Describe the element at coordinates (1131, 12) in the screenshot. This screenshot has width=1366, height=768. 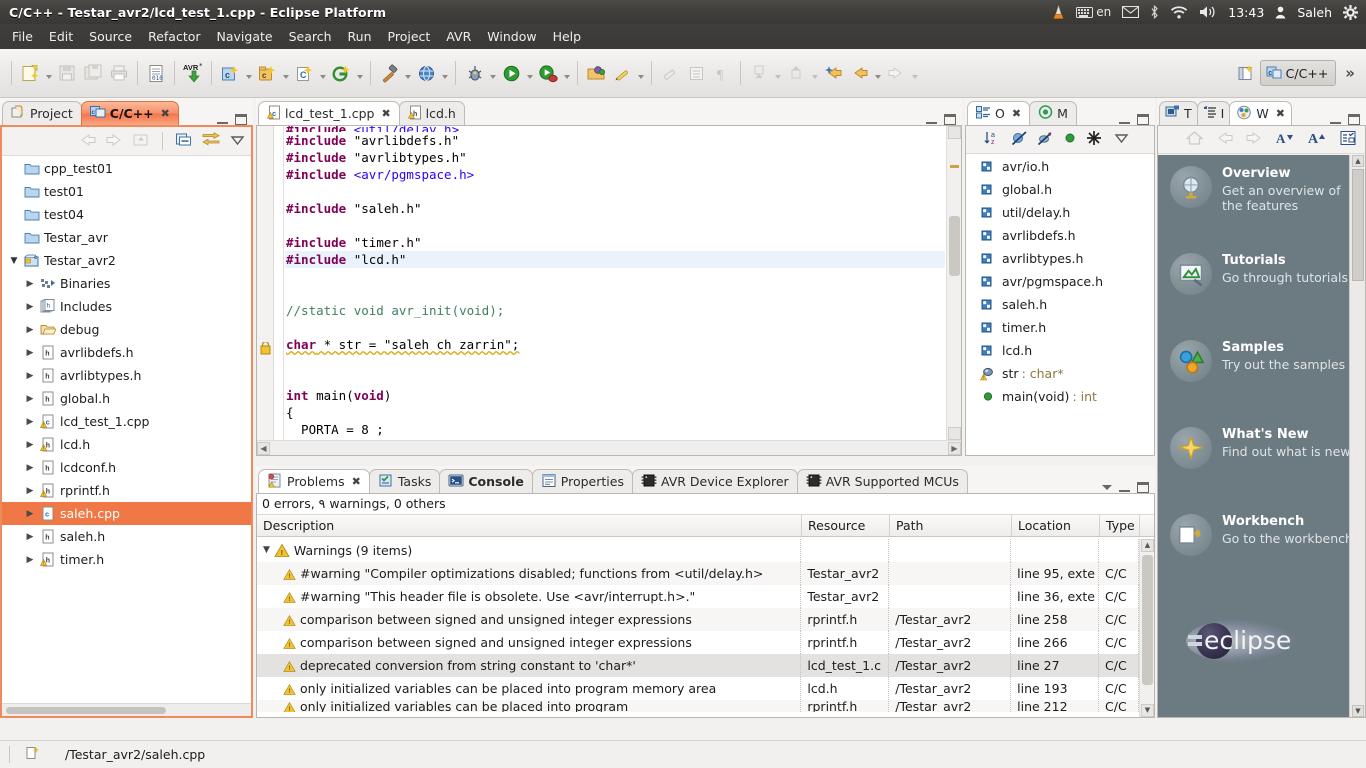
I see `mail-icon` at that location.